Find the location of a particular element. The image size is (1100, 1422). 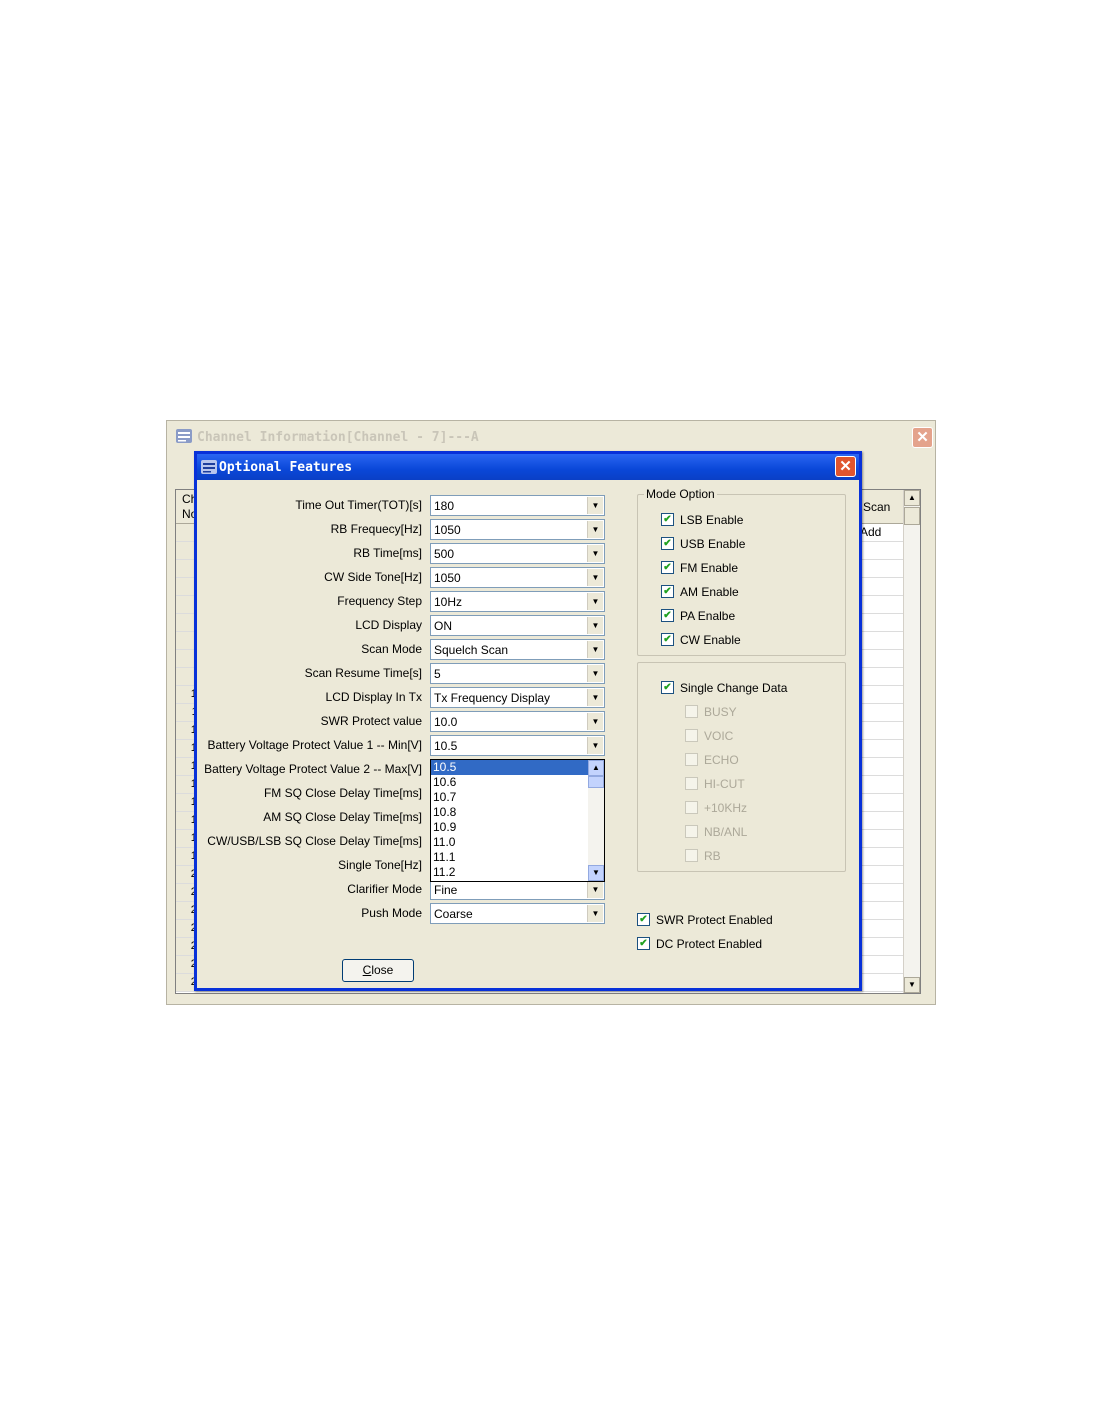

time-out-timer-tot-s-value: 180 is located at coordinates (444, 506).